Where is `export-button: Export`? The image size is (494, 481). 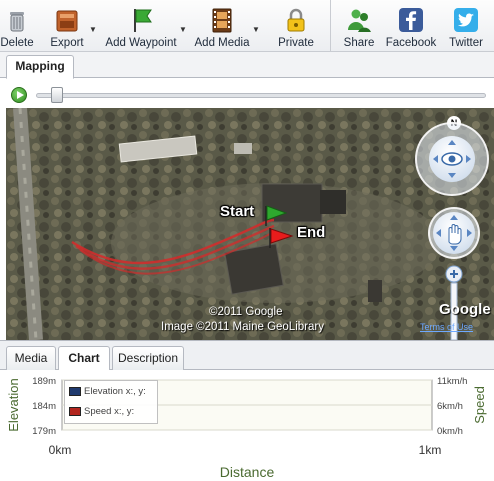 export-button: Export is located at coordinates (67, 28).